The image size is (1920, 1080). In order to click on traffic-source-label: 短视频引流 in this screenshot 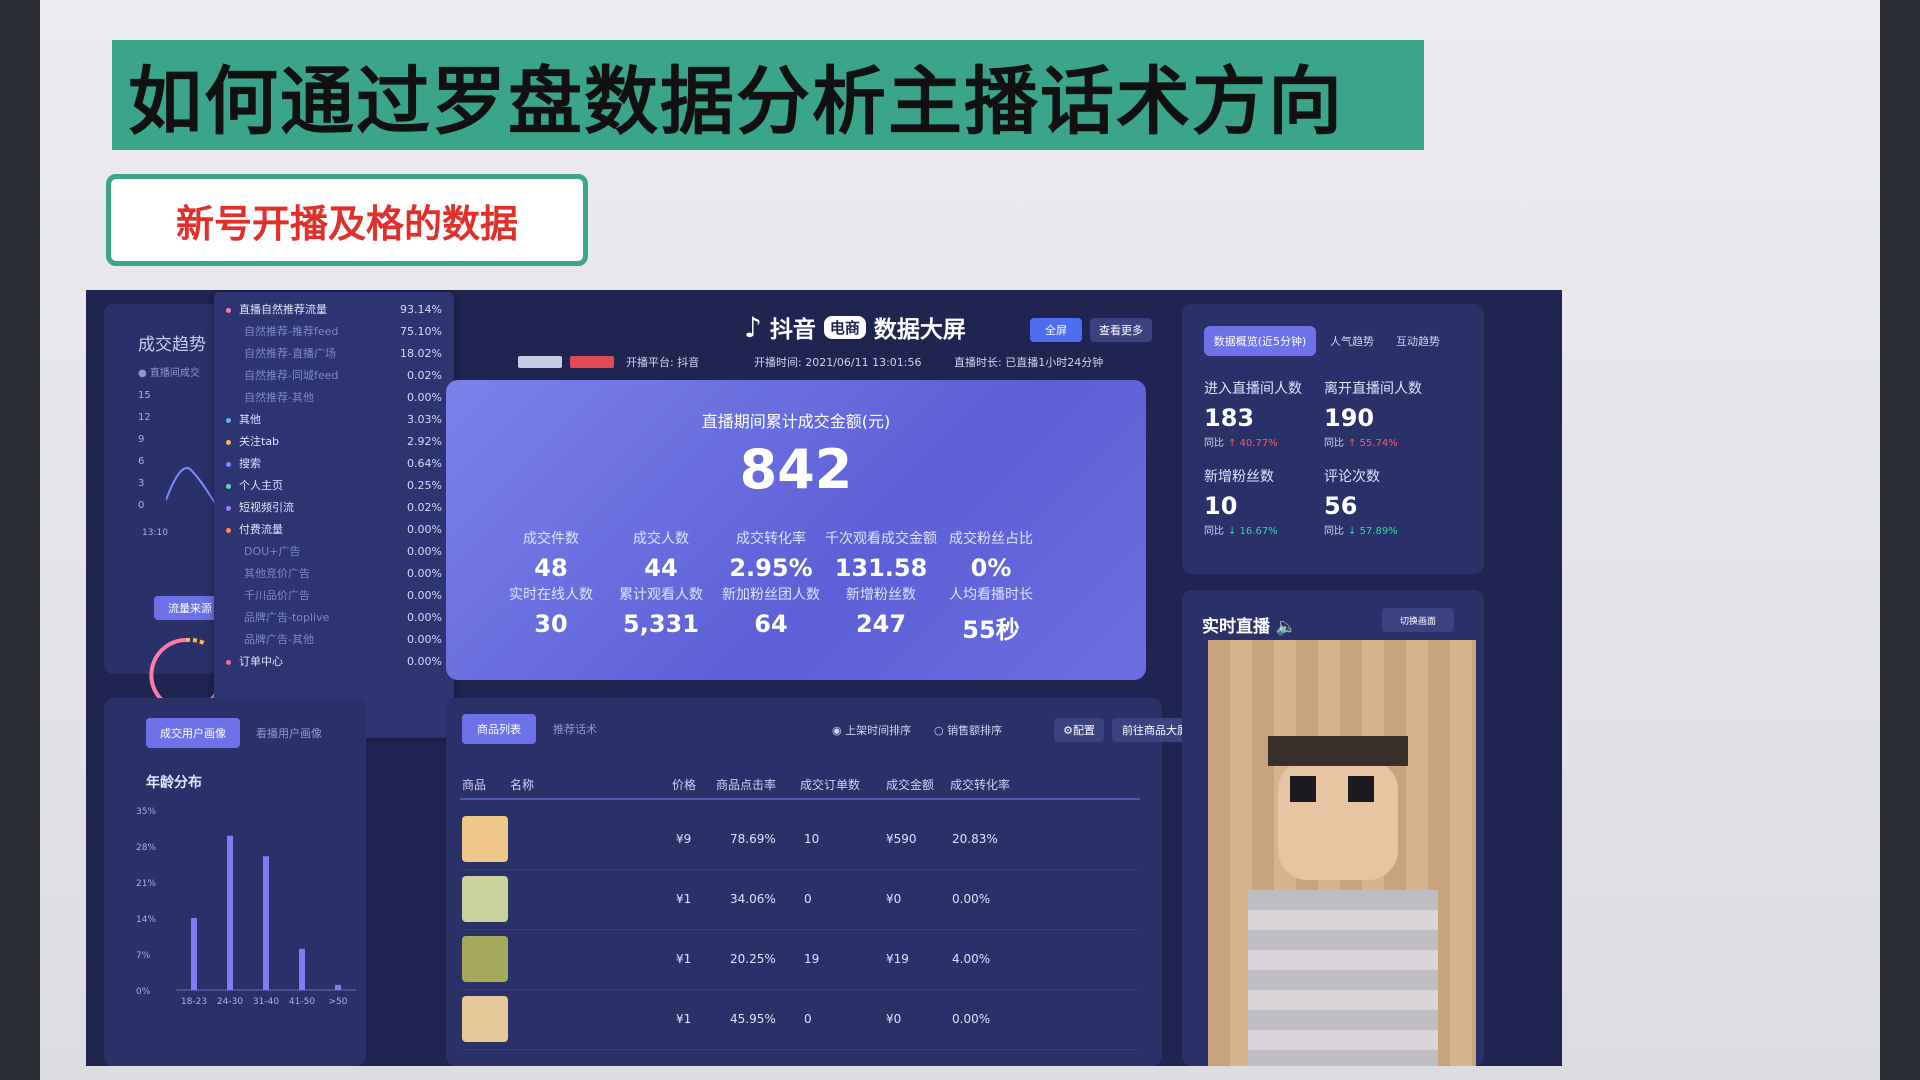, I will do `click(266, 507)`.